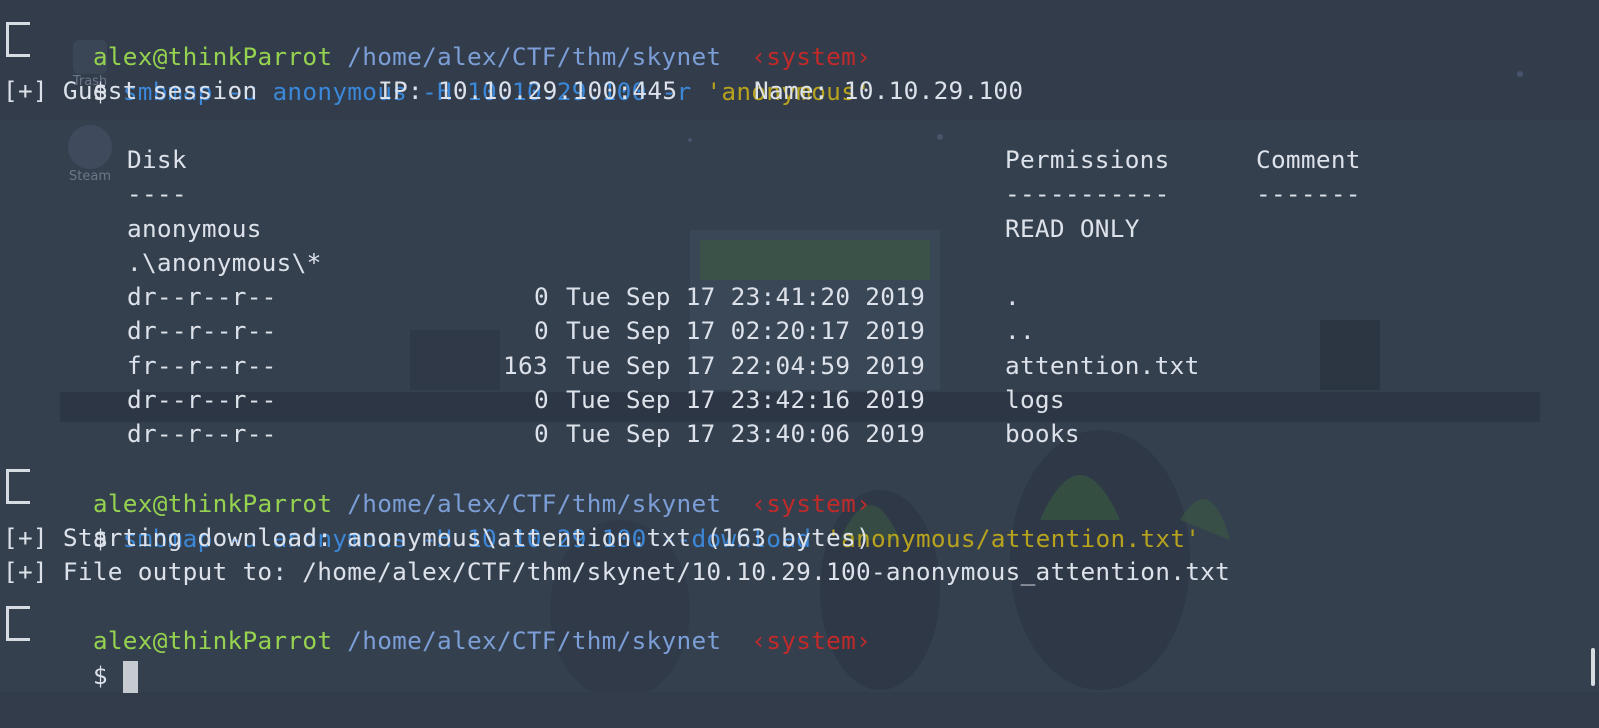 The height and width of the screenshot is (728, 1599). I want to click on session-tag: [+], so click(25, 90).